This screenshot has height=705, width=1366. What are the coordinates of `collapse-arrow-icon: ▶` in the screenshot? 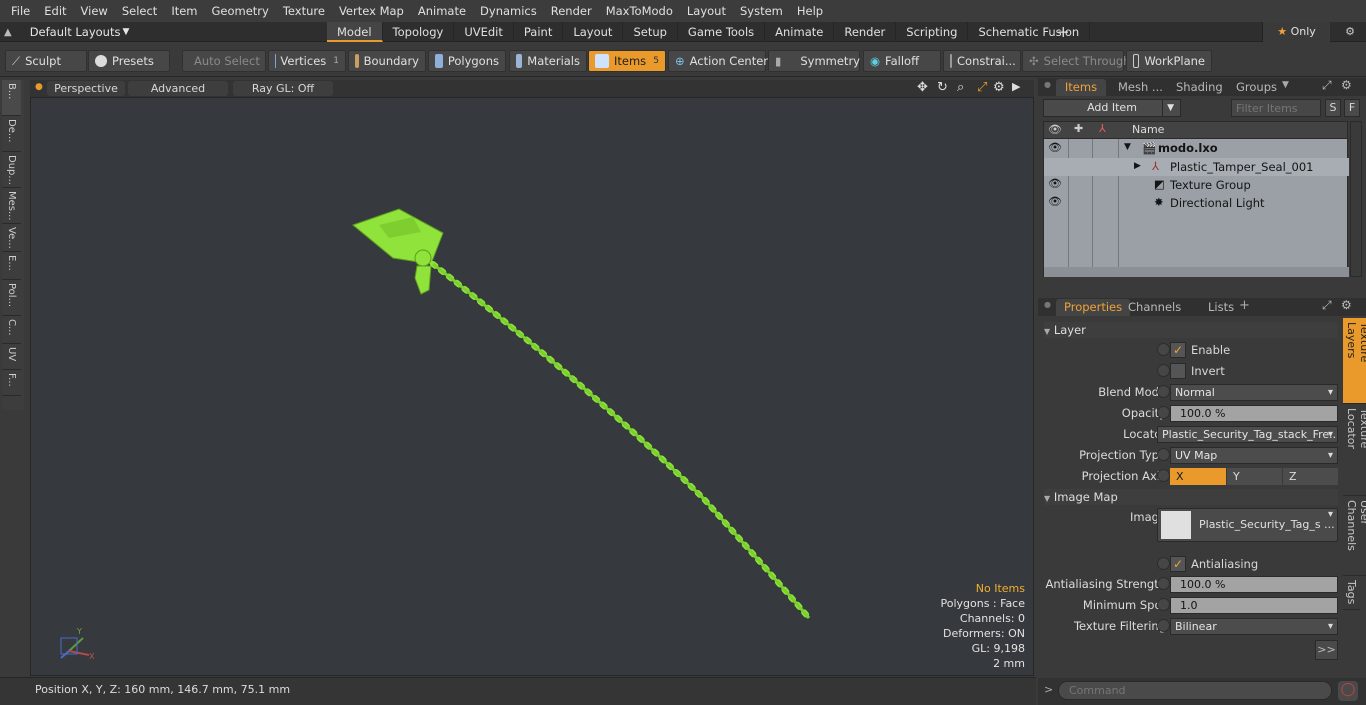 It's located at (1137, 166).